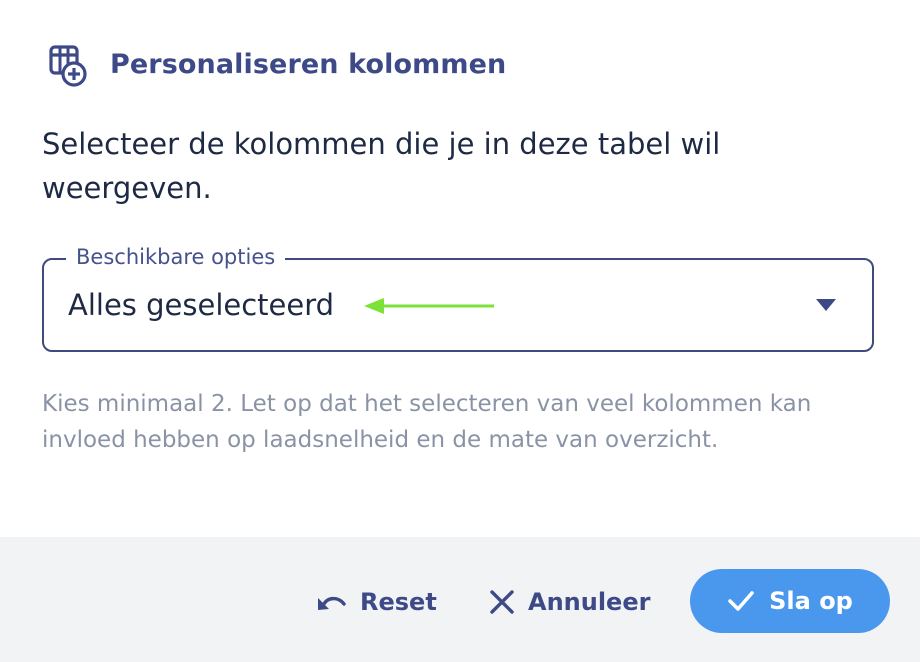 The image size is (920, 662). What do you see at coordinates (502, 602) in the screenshot?
I see `close-icon` at bounding box center [502, 602].